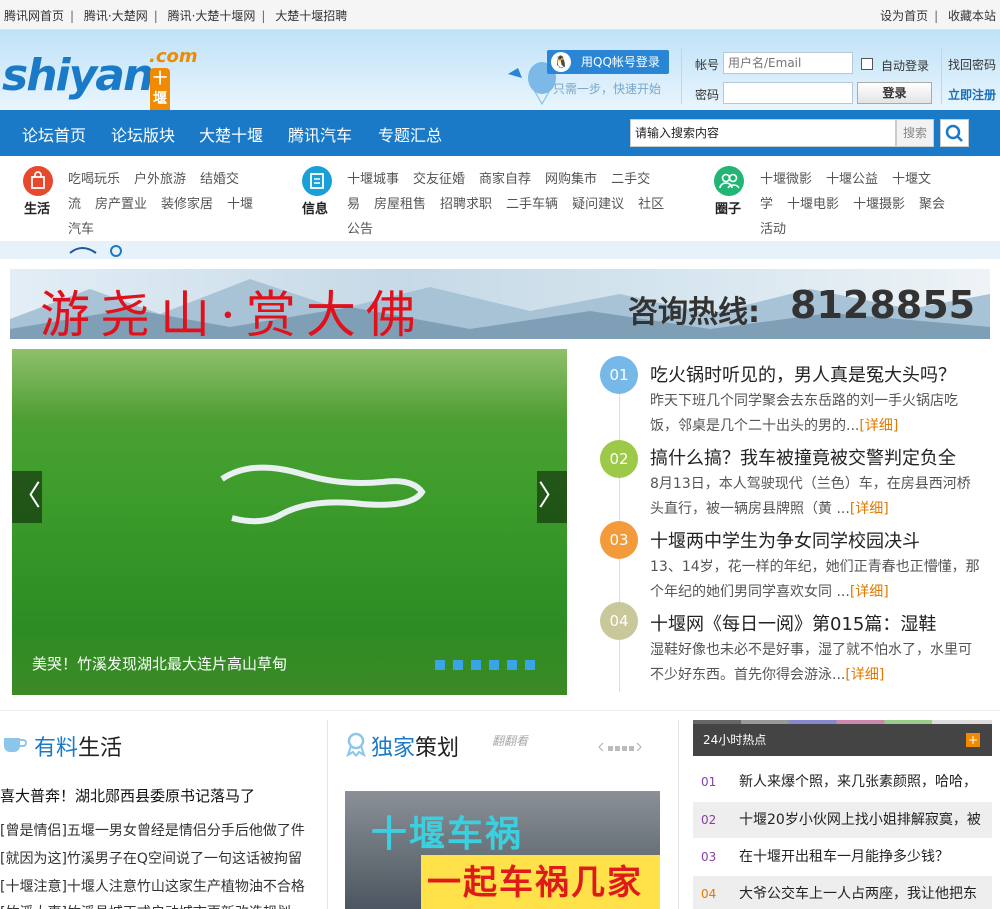 Image resolution: width=1000 pixels, height=909 pixels. What do you see at coordinates (972, 16) in the screenshot?
I see `bookmark-link: 收藏本站` at bounding box center [972, 16].